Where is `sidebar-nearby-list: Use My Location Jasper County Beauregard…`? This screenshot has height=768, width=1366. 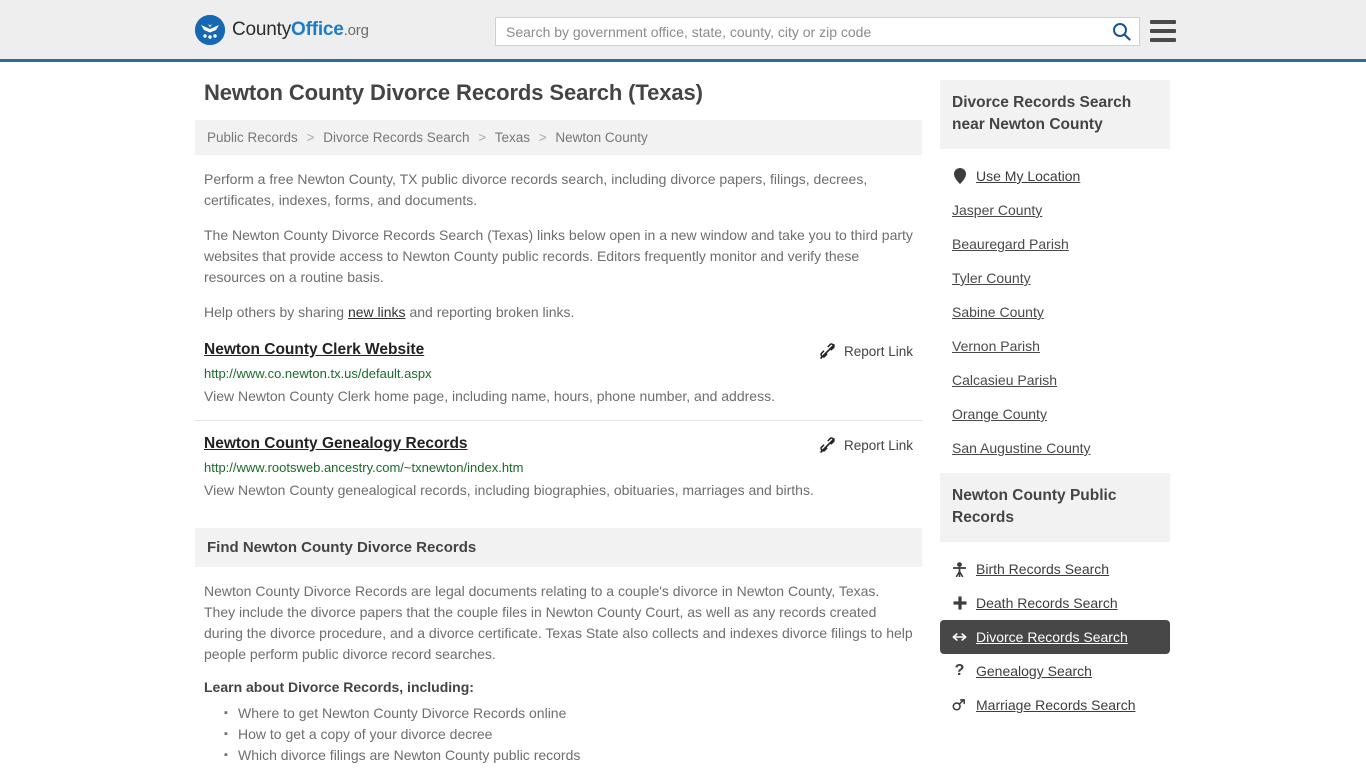
sidebar-nearby-list: Use My Location Jasper County Beauregard… is located at coordinates (1055, 307).